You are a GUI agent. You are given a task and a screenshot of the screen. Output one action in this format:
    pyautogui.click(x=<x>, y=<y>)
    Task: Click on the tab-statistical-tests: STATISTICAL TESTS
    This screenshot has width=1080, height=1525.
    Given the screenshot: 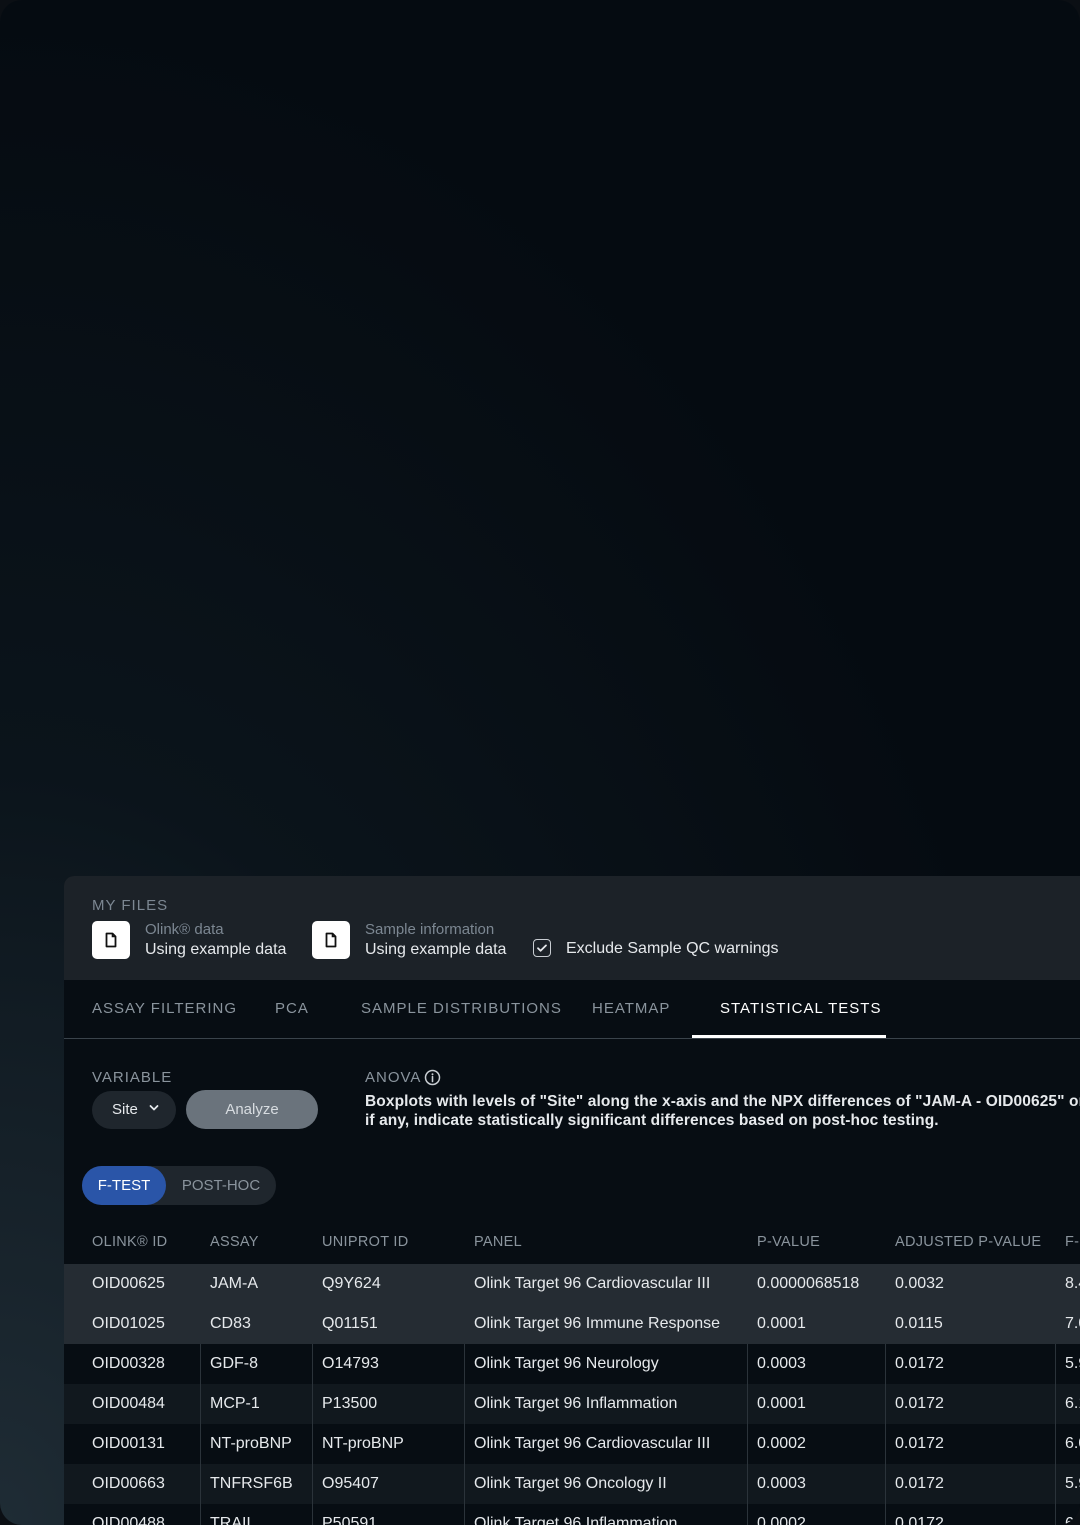 What is the action you would take?
    pyautogui.click(x=800, y=1009)
    